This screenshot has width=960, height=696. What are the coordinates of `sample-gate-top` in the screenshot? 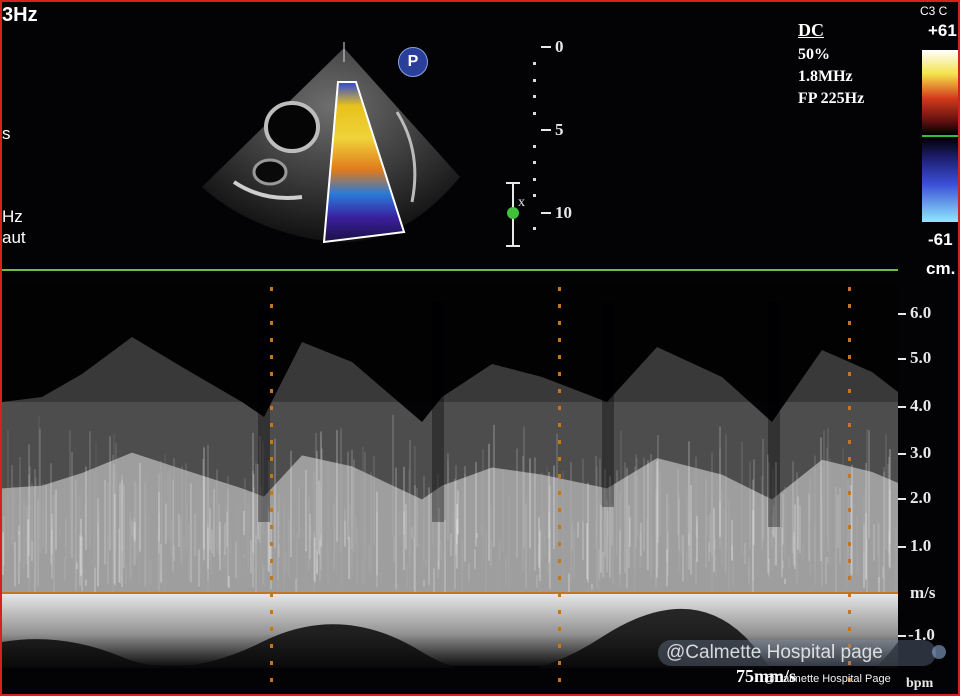 It's located at (513, 183).